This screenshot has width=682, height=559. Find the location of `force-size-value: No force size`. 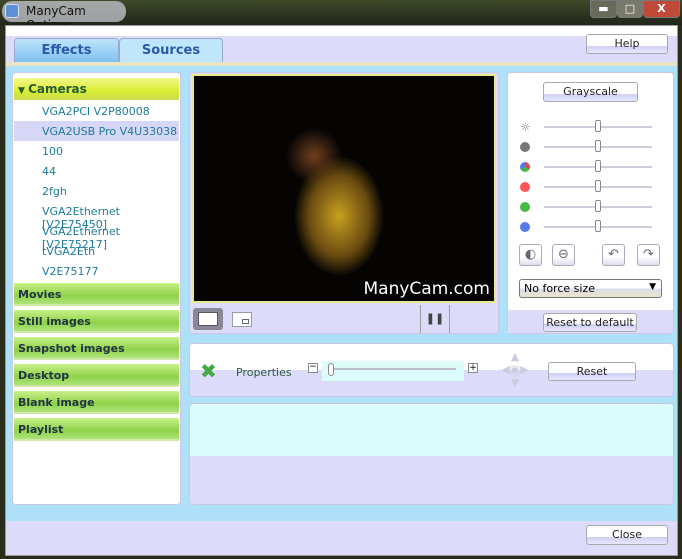

force-size-value: No force size is located at coordinates (559, 288).